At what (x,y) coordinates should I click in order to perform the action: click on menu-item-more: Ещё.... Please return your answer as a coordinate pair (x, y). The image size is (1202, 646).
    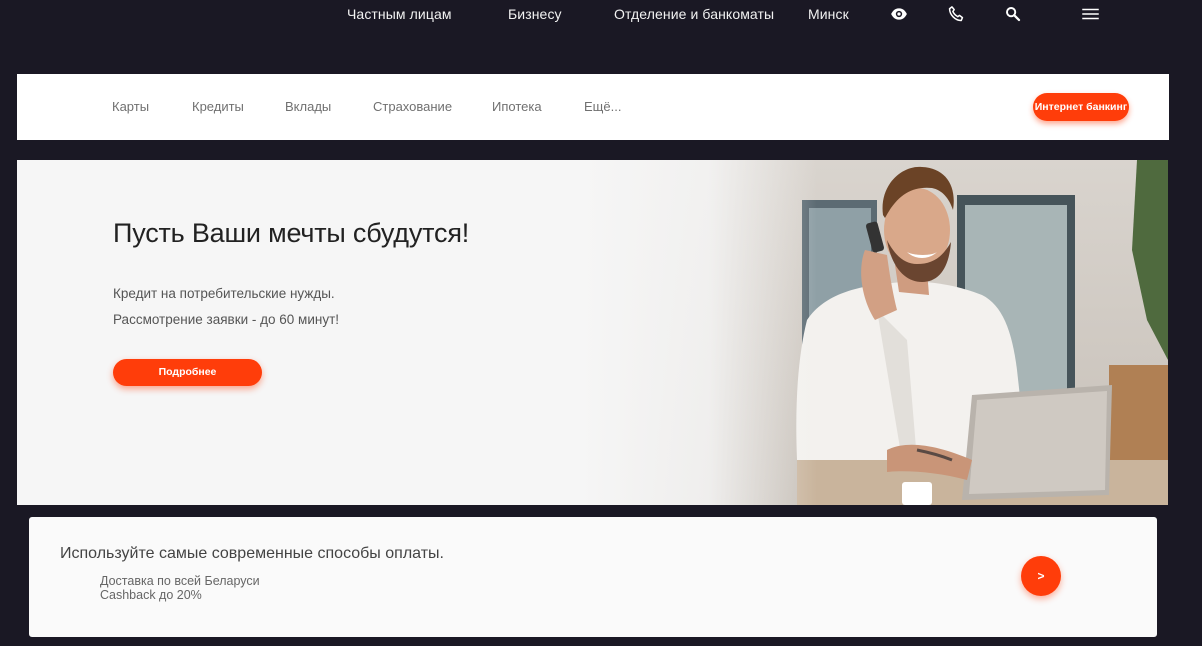
    Looking at the image, I should click on (602, 106).